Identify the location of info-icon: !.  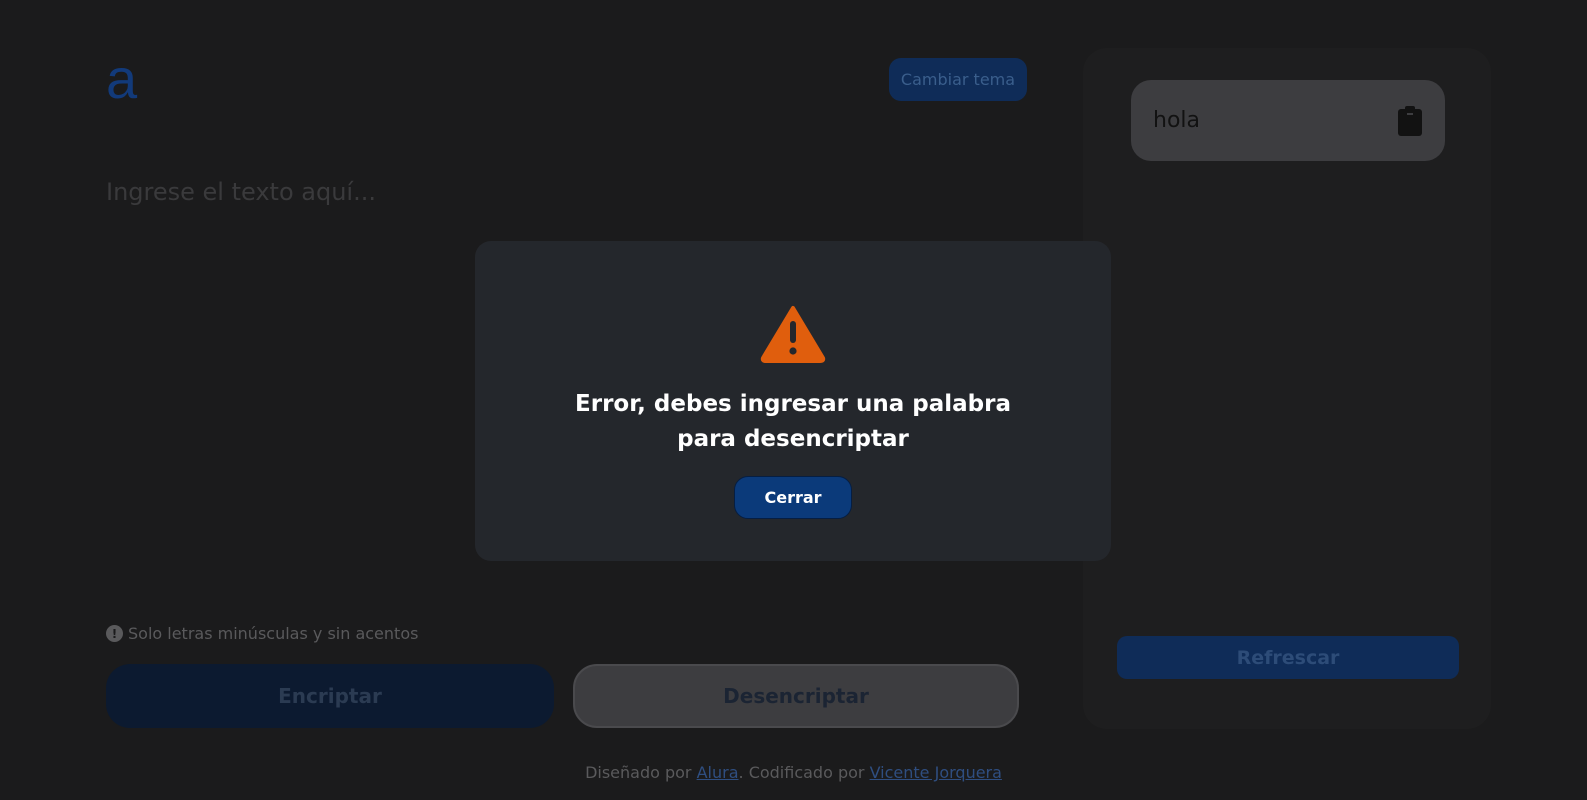
(114, 633).